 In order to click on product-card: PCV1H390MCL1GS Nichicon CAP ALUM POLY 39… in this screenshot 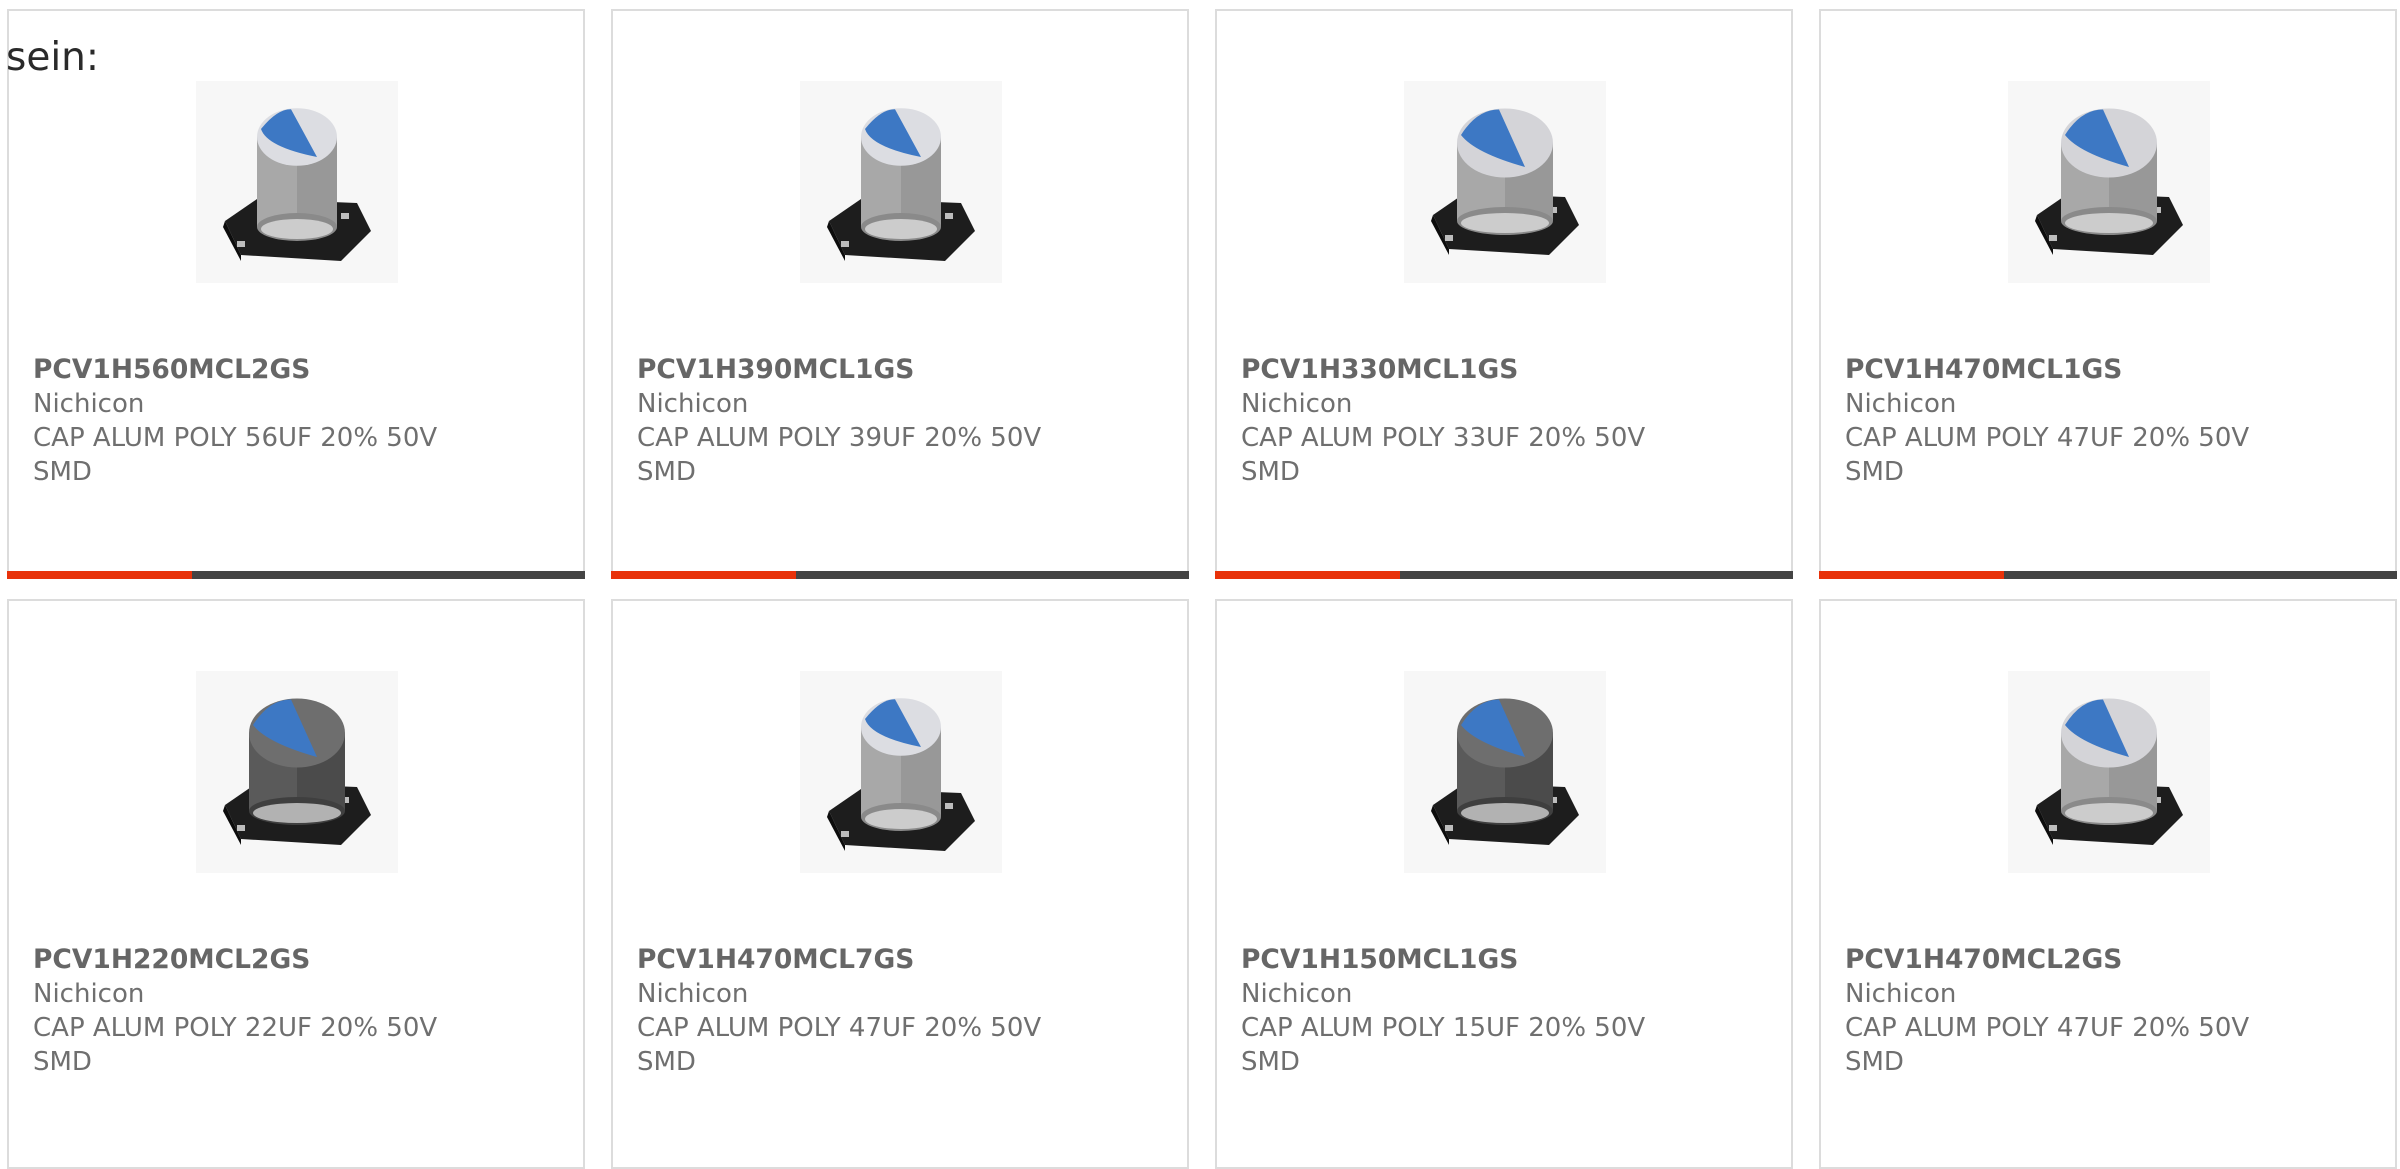, I will do `click(900, 294)`.